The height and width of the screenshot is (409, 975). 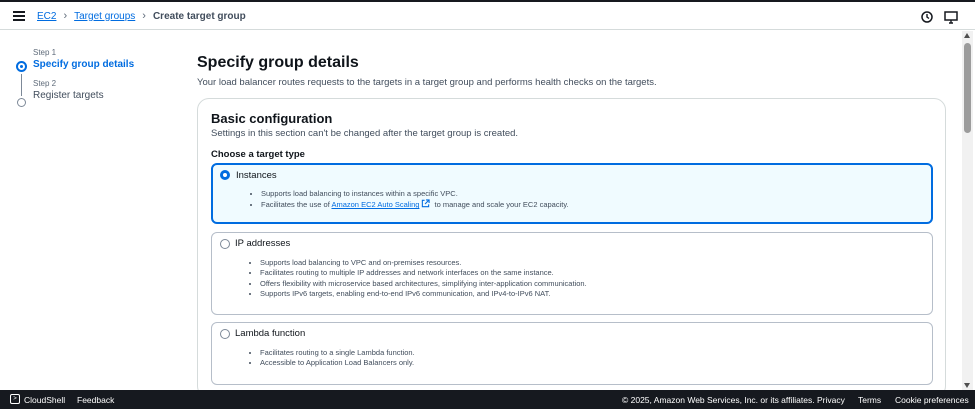 I want to click on lambda-function-label: Lambda function, so click(x=270, y=333).